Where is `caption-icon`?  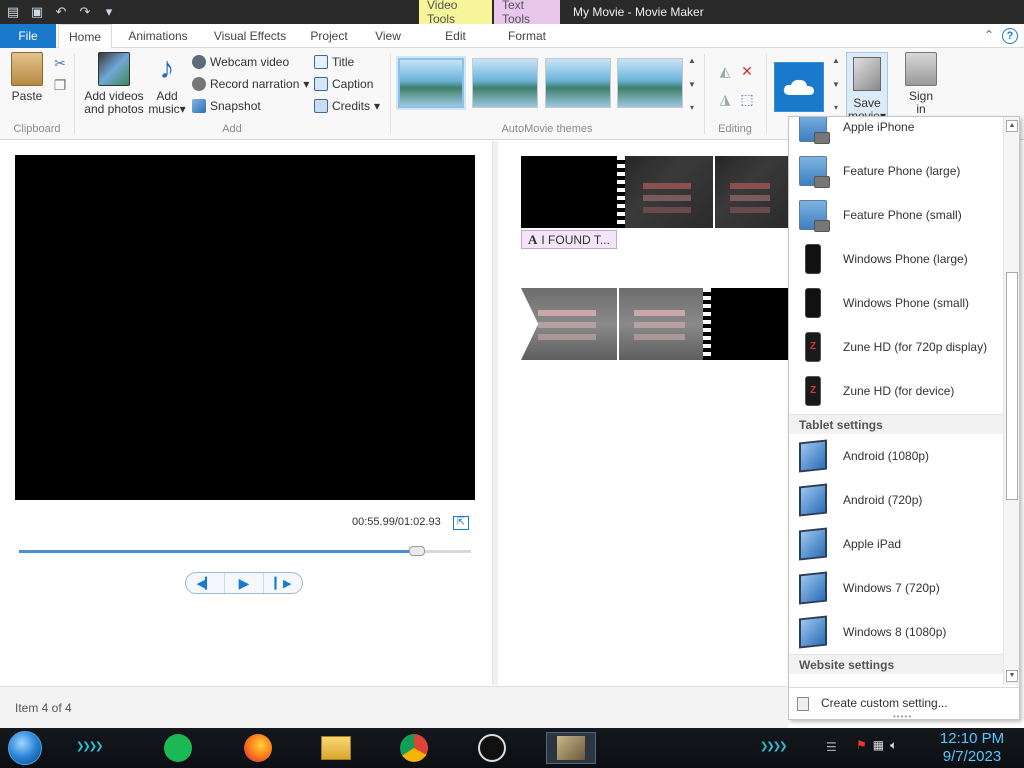
caption-icon is located at coordinates (321, 84).